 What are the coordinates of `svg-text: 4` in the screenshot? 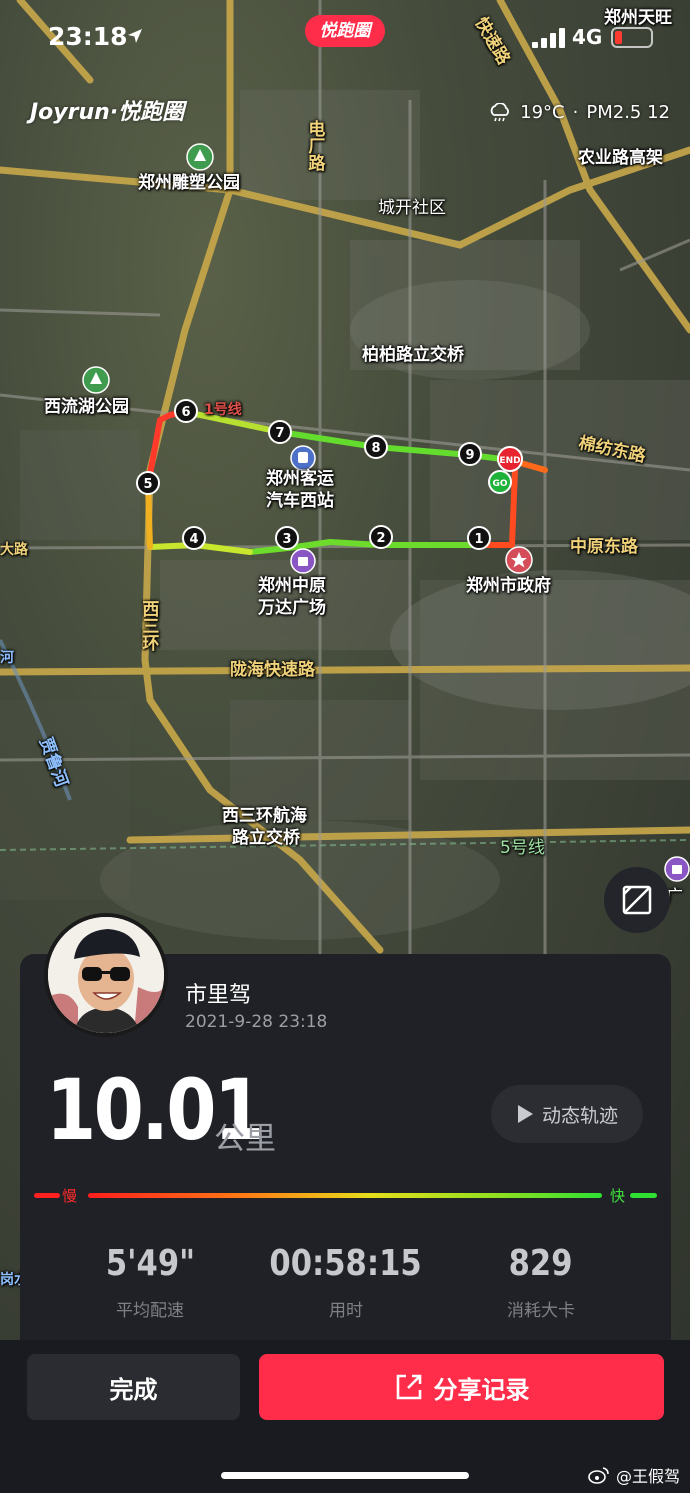 It's located at (193, 539).